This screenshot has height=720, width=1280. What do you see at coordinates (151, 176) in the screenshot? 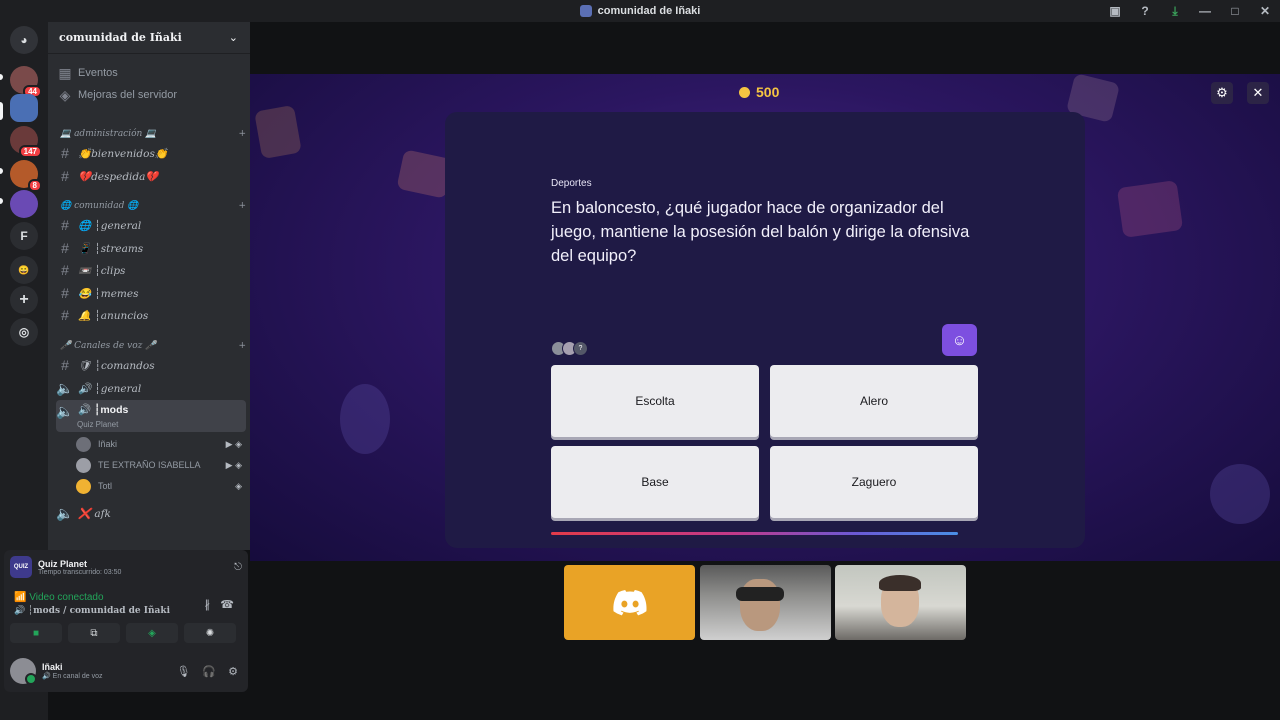
I see `channel-despedida: # 💔despedida💔` at bounding box center [151, 176].